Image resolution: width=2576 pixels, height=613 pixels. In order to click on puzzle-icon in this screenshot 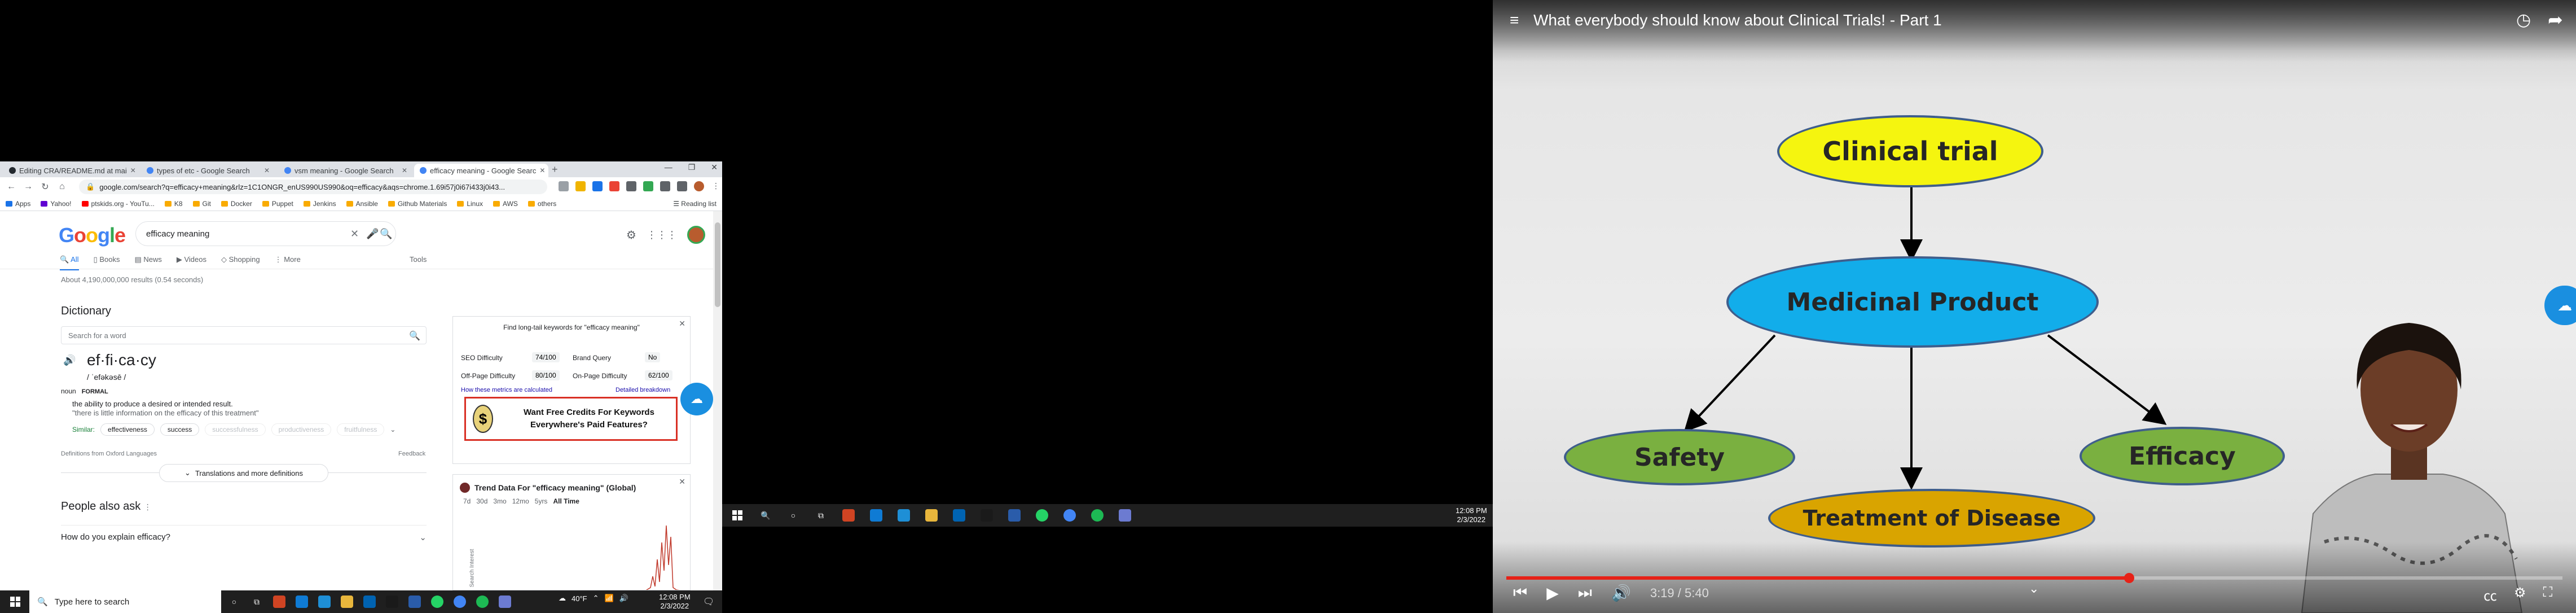, I will do `click(665, 186)`.